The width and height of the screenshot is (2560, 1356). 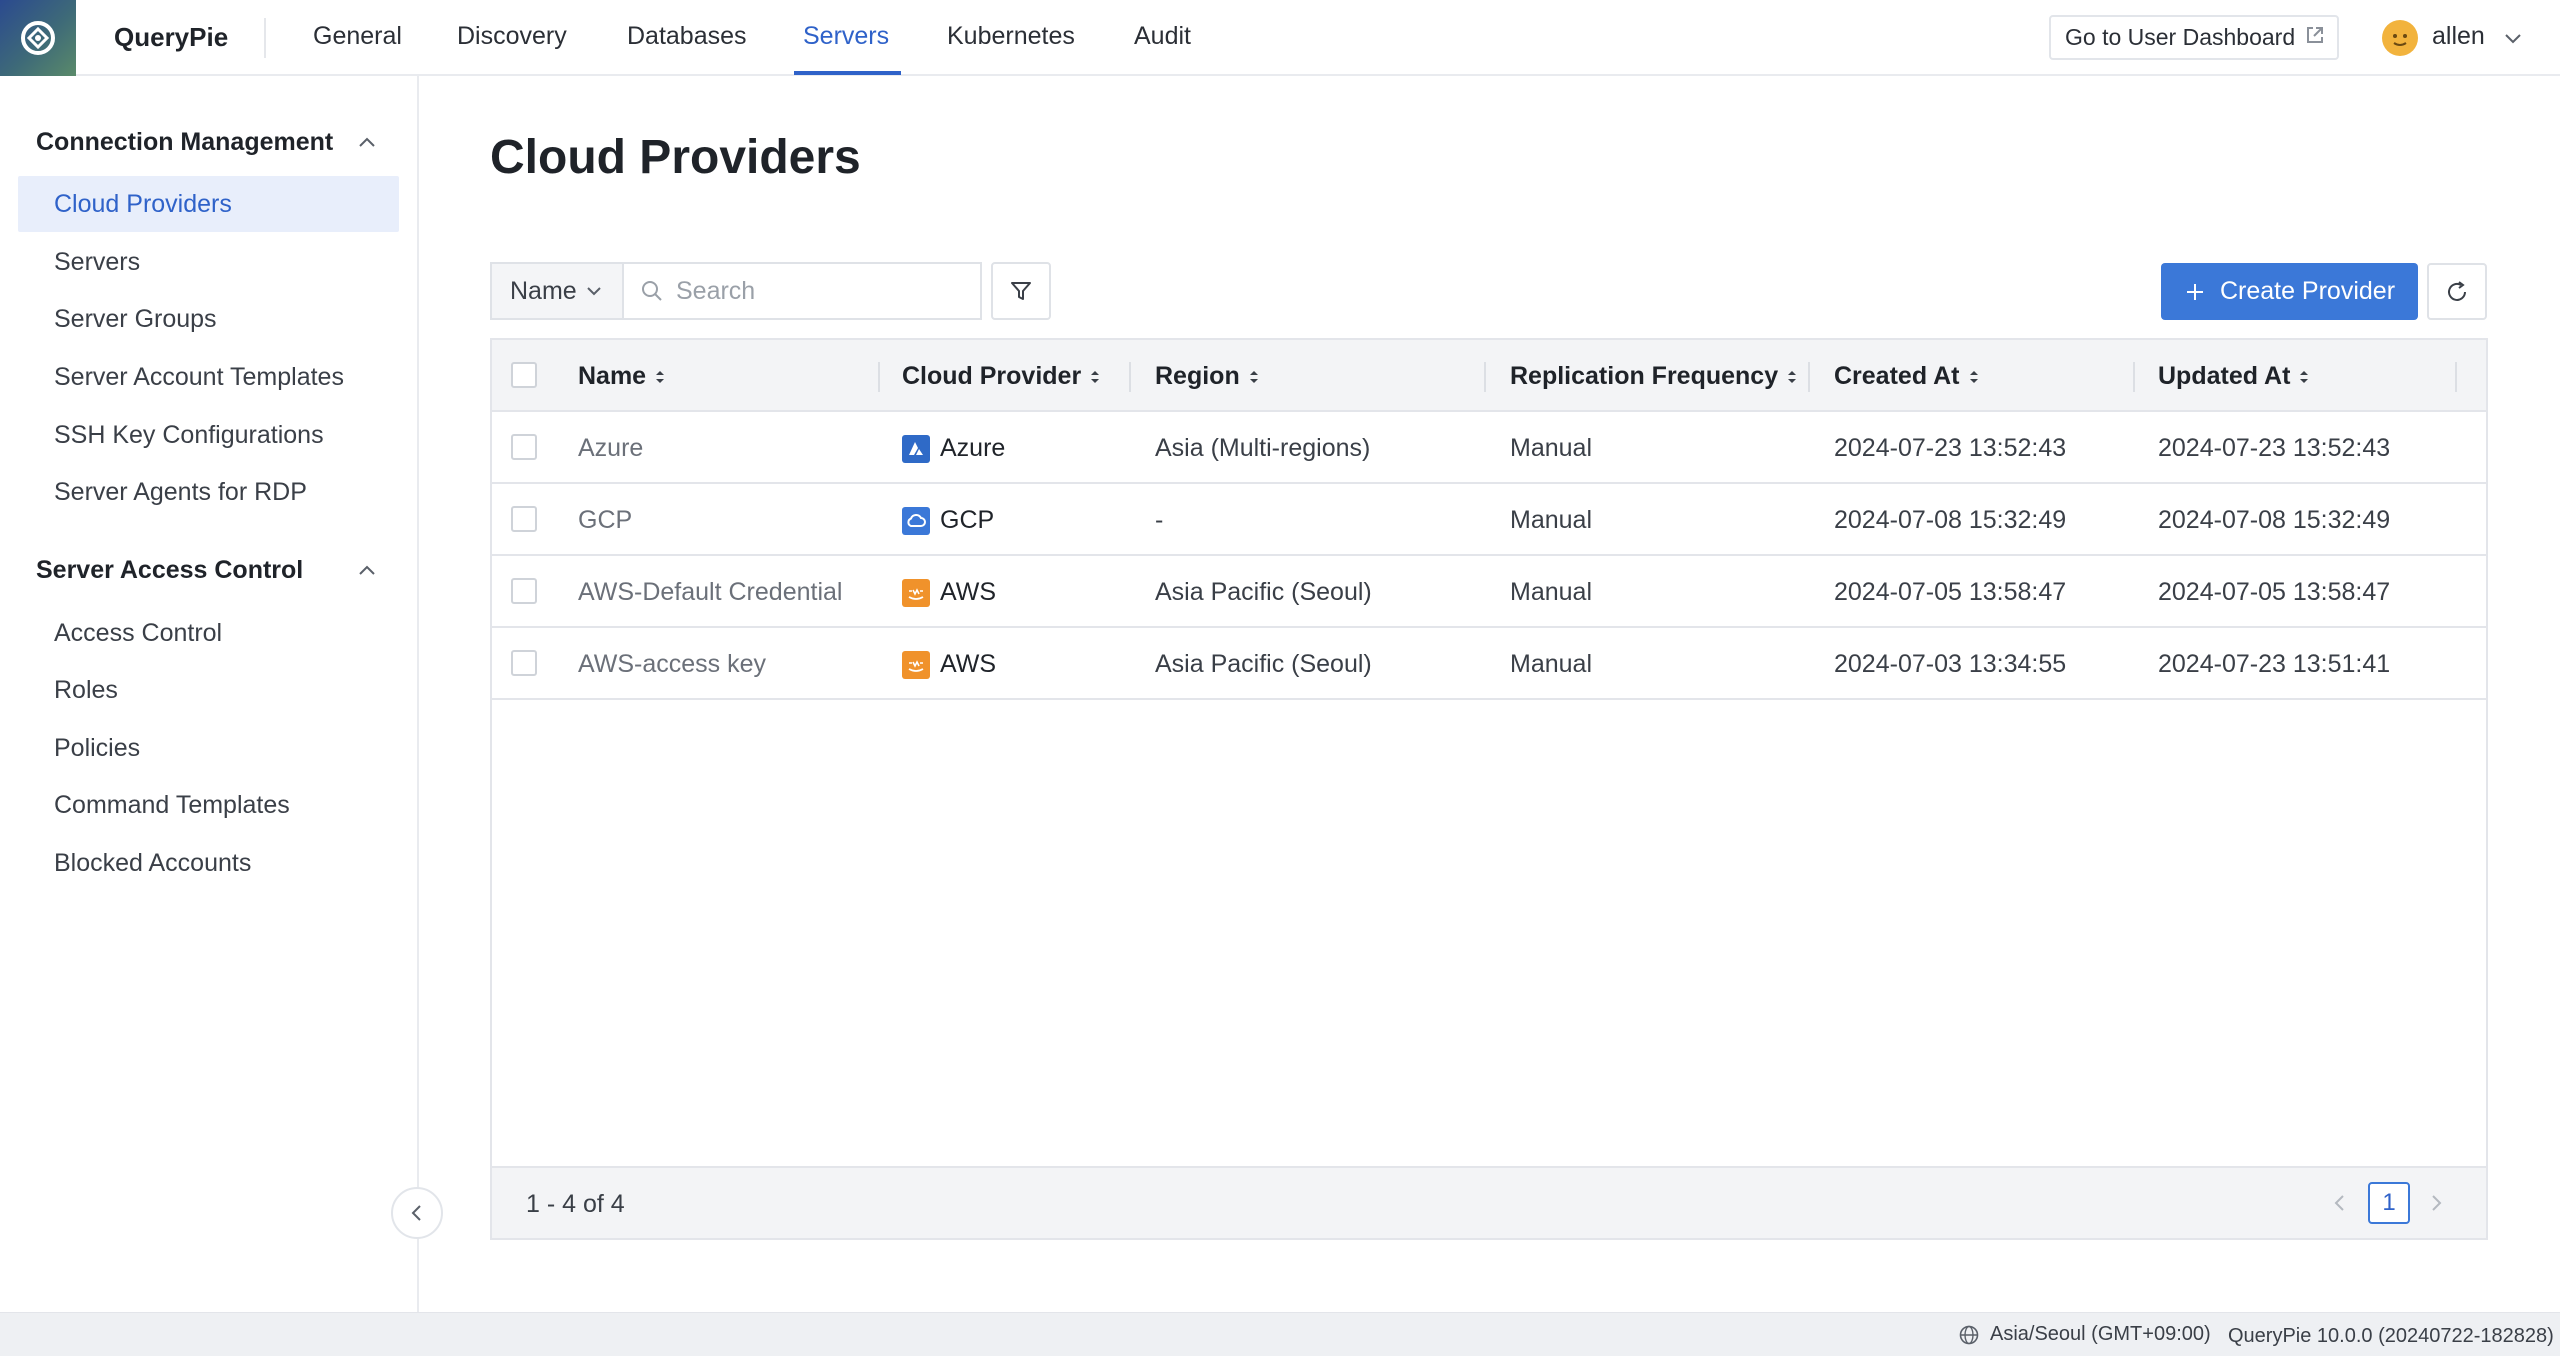 What do you see at coordinates (816, 291) in the screenshot?
I see `search-input` at bounding box center [816, 291].